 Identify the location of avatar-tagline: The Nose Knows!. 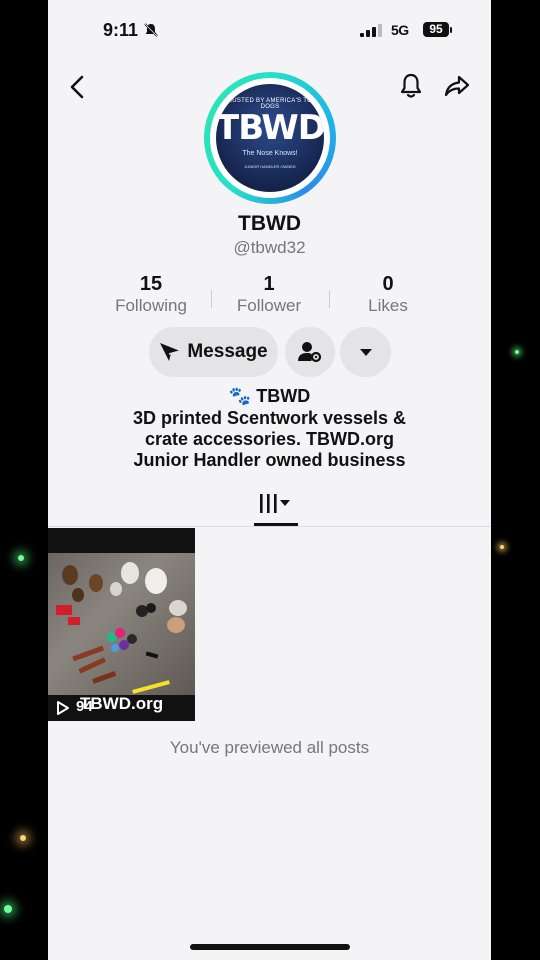
(270, 153).